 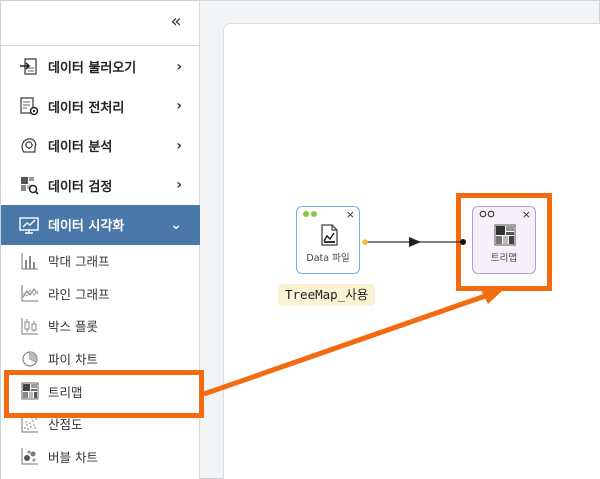 I want to click on close-icon: ×, so click(x=350, y=214).